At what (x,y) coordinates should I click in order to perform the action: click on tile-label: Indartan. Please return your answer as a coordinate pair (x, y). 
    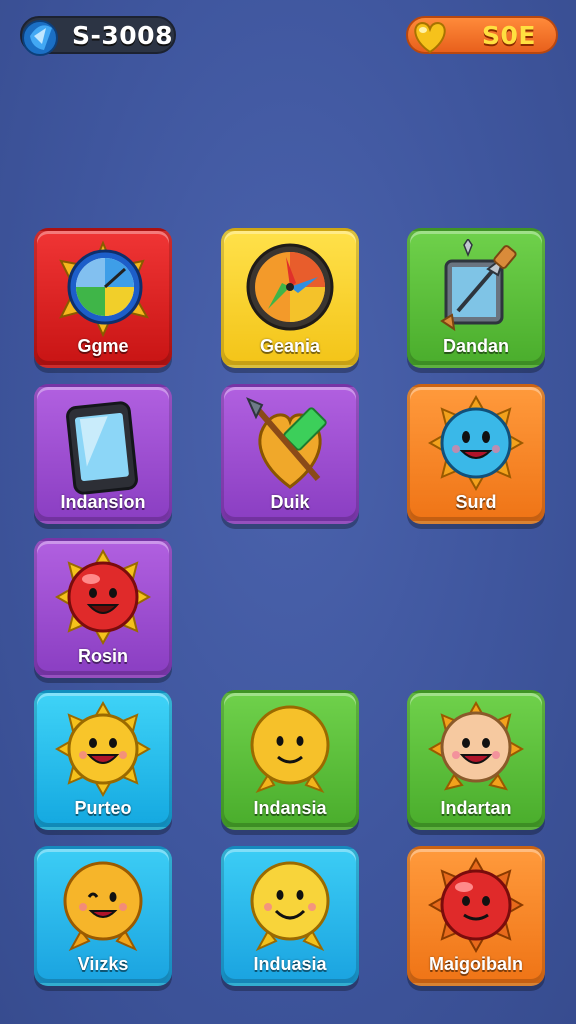
    Looking at the image, I should click on (476, 808).